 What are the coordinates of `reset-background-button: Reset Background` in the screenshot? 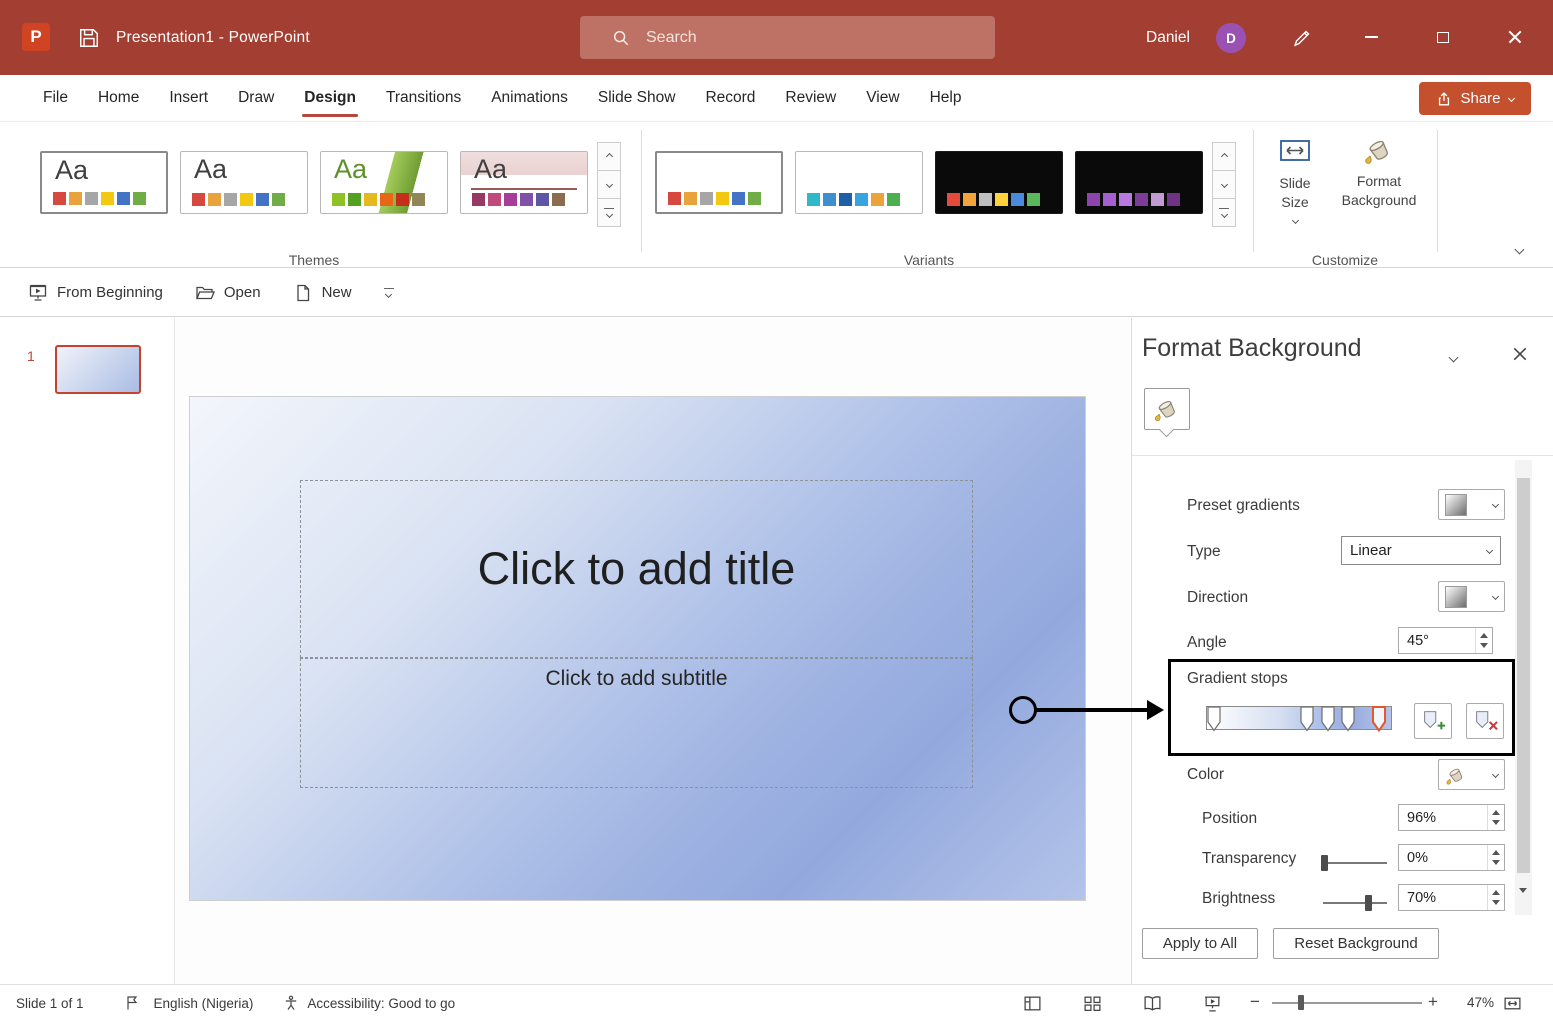 It's located at (1356, 943).